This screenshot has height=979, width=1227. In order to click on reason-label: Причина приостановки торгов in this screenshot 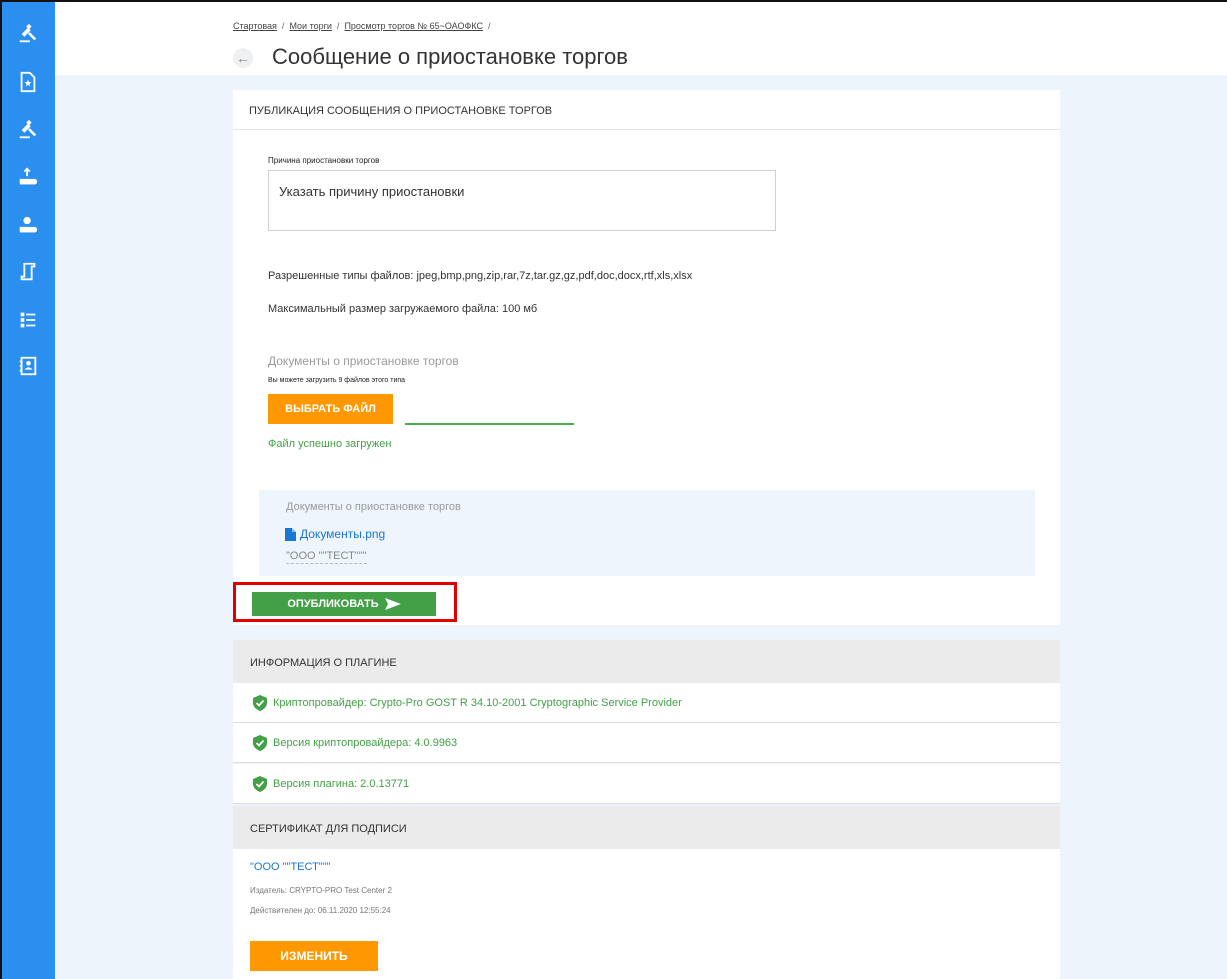, I will do `click(324, 160)`.